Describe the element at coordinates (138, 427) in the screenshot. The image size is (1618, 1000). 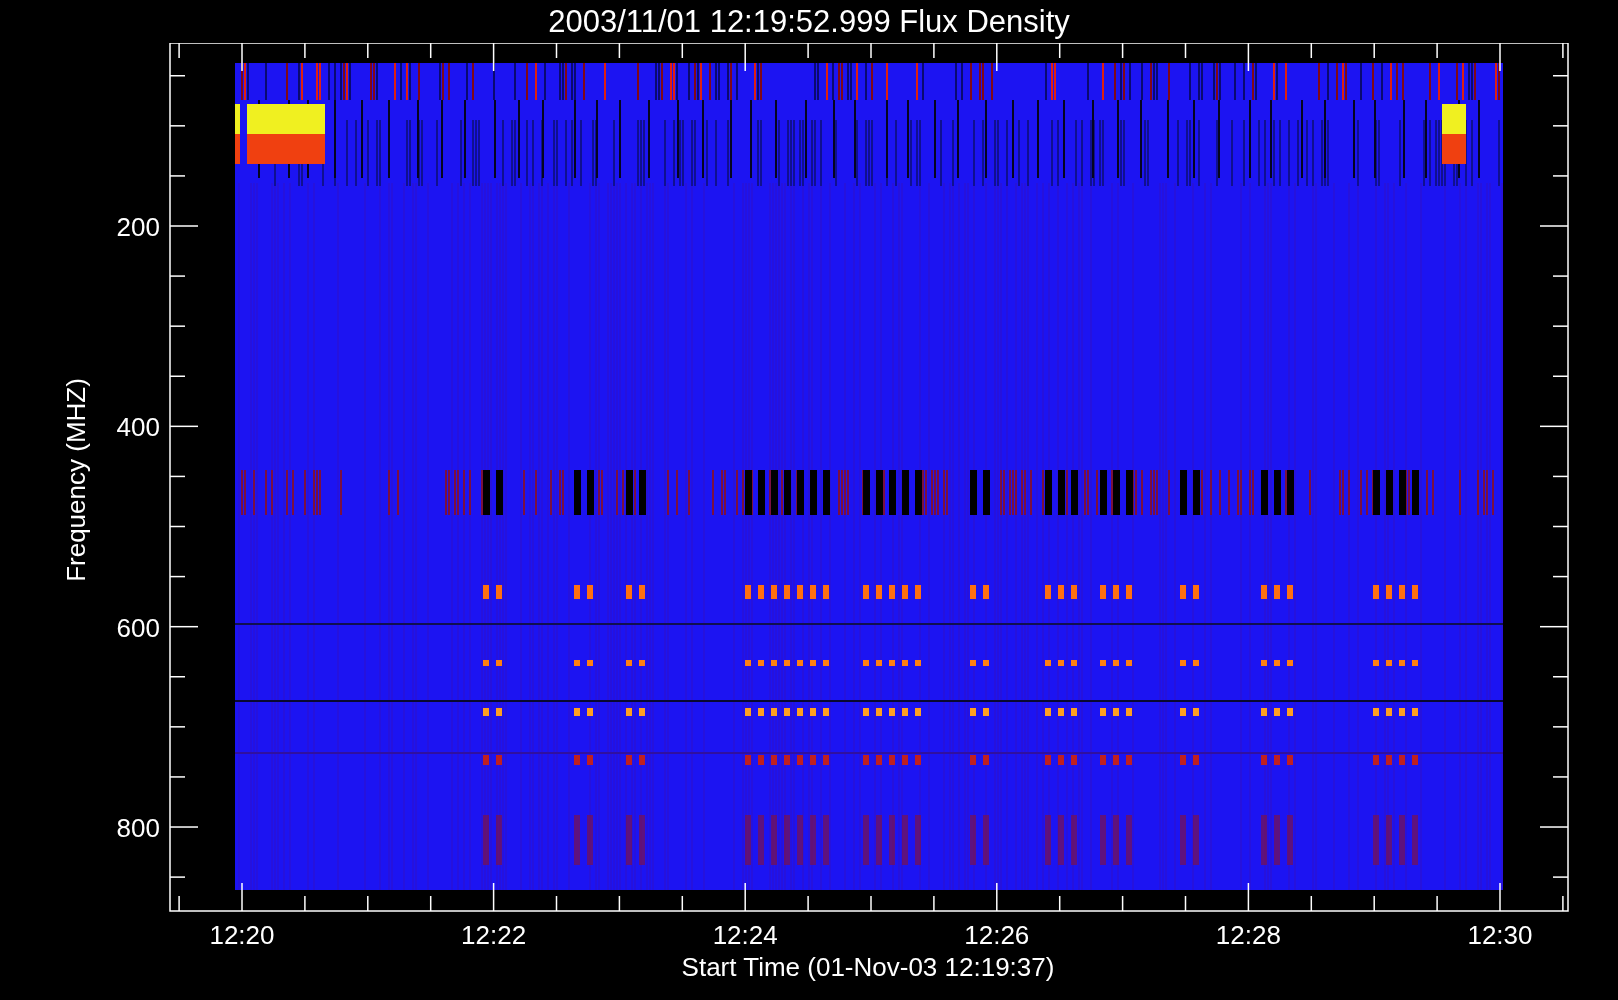
I see `y-tick-label: 400` at that location.